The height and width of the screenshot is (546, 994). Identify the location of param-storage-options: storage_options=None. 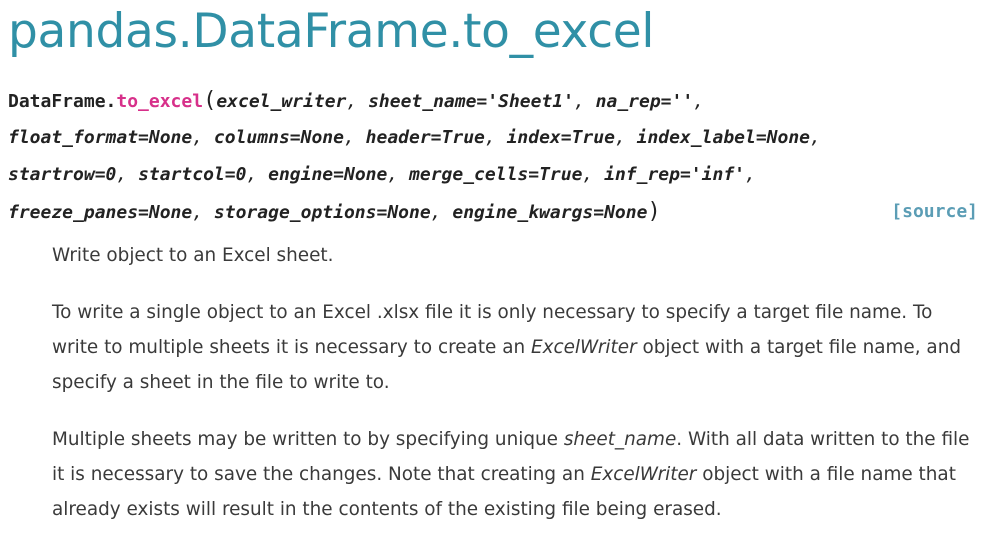
(322, 212).